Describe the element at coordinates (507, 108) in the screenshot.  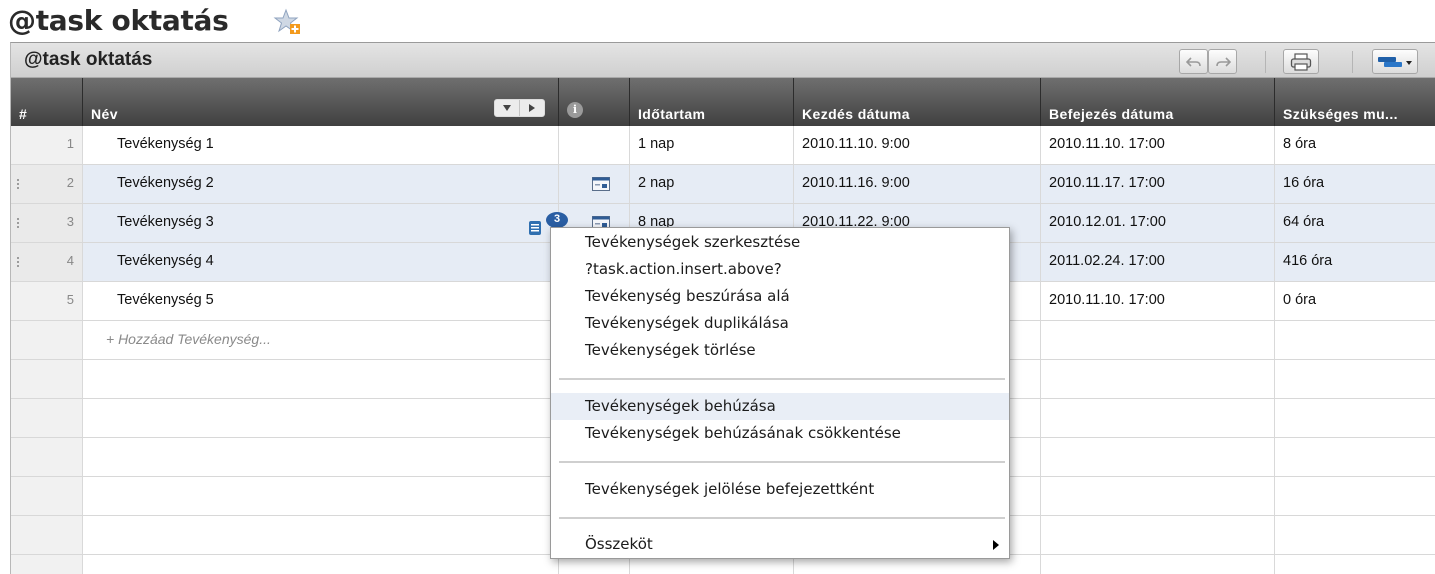
I see `collapse-arrow-icon` at that location.